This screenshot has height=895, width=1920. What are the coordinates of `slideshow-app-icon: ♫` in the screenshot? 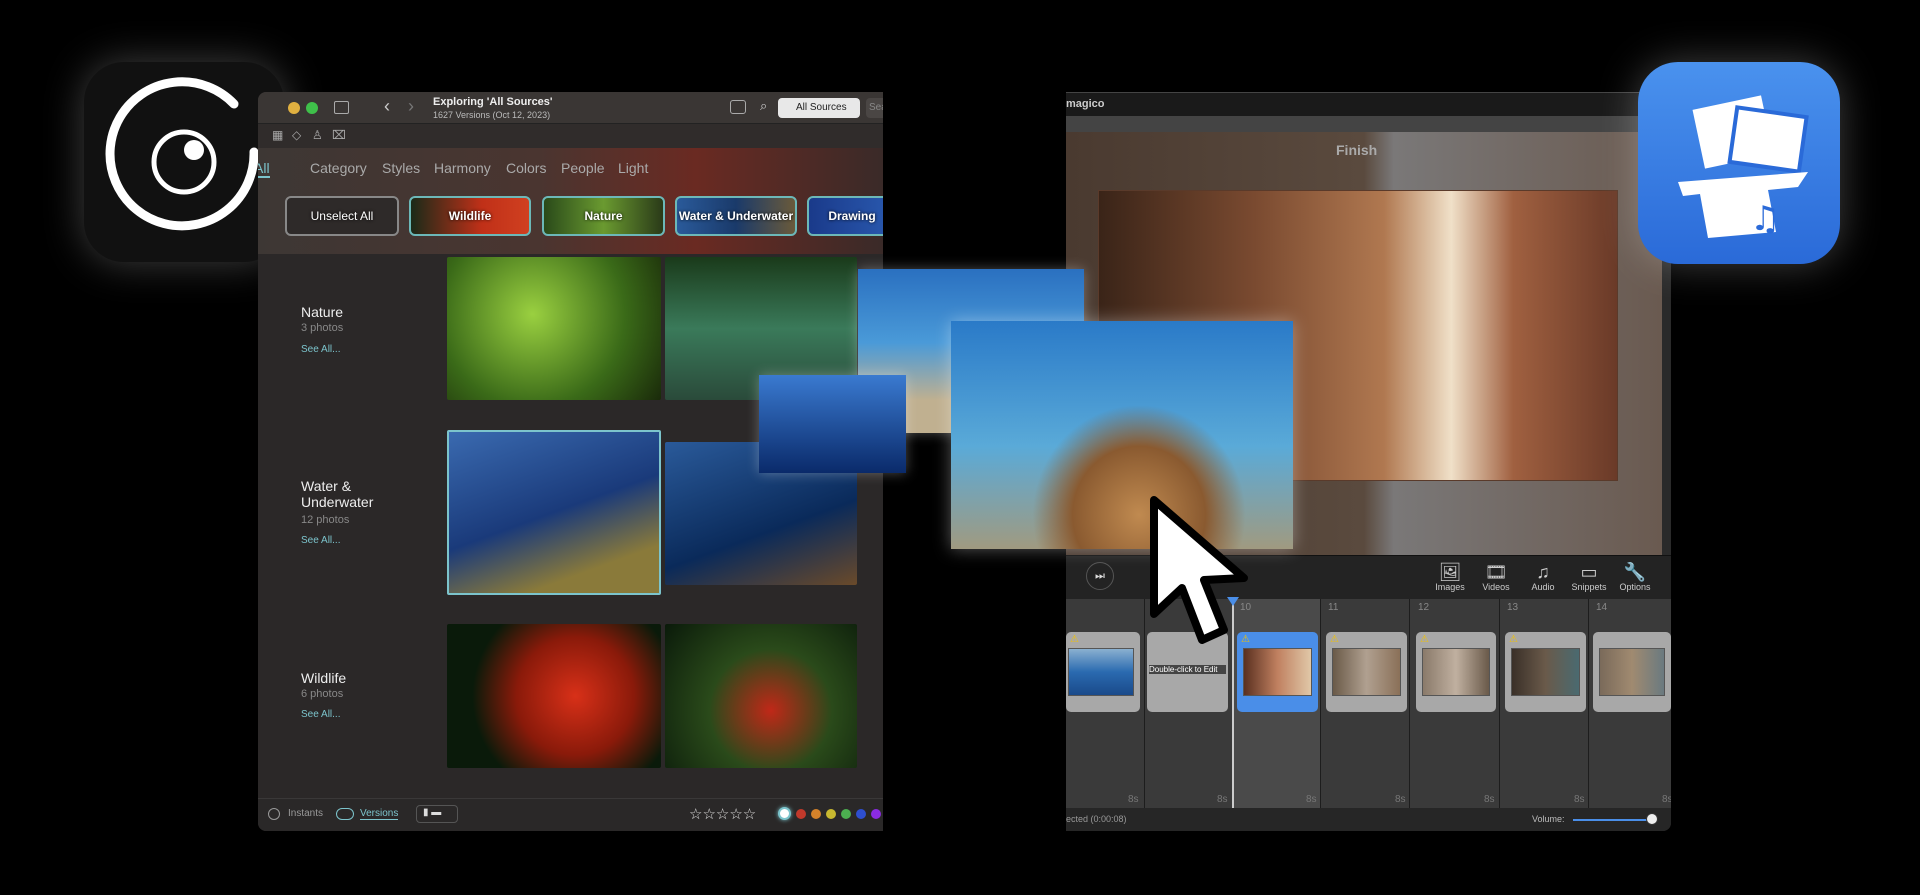 It's located at (1739, 163).